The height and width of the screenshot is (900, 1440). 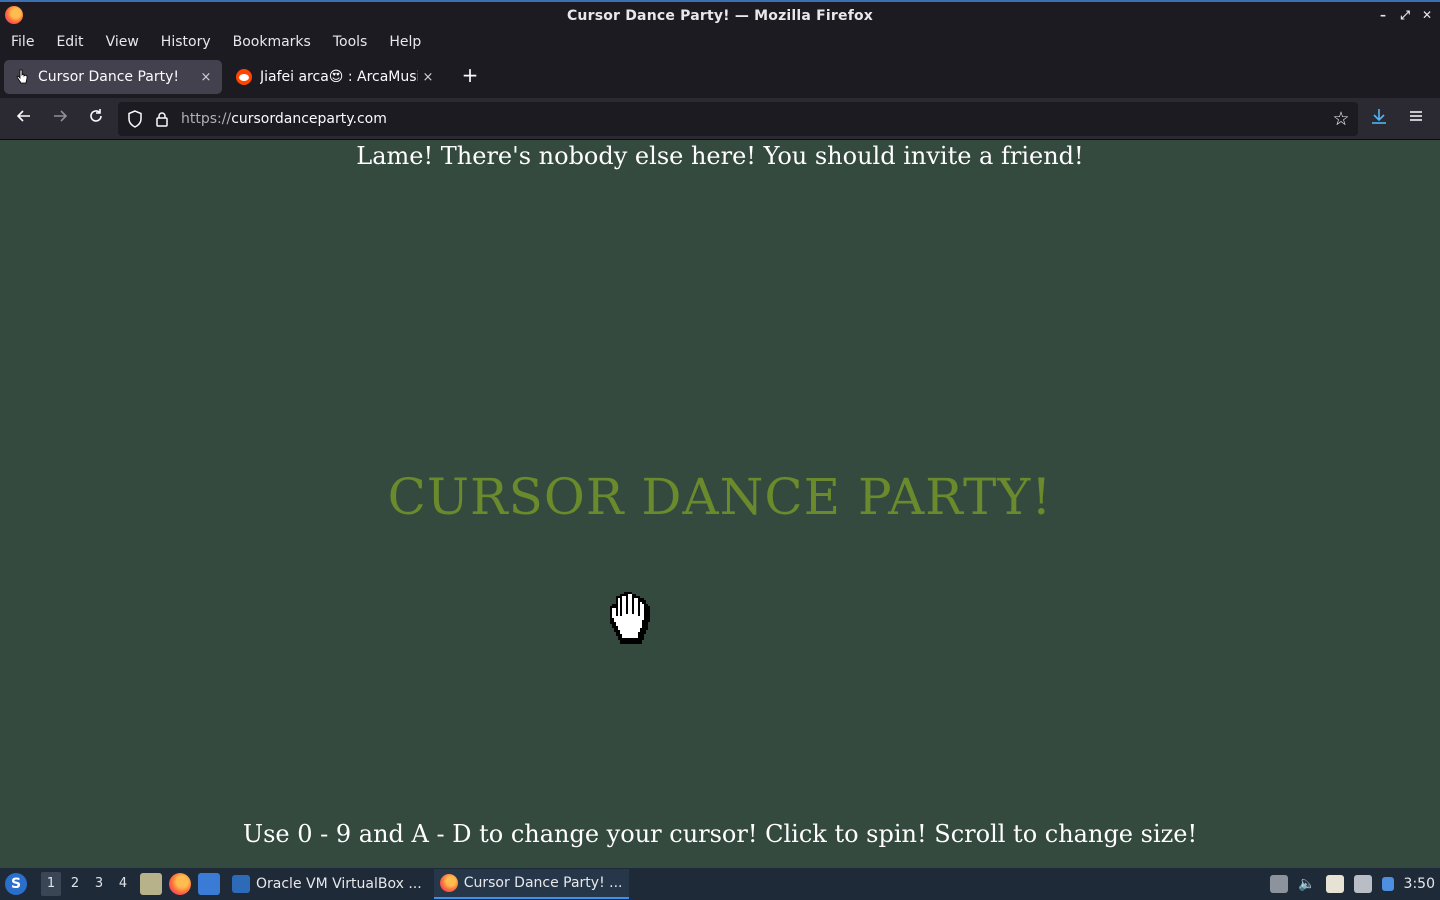 What do you see at coordinates (720, 497) in the screenshot?
I see `page-title: CURSOR DANCE PARTY!` at bounding box center [720, 497].